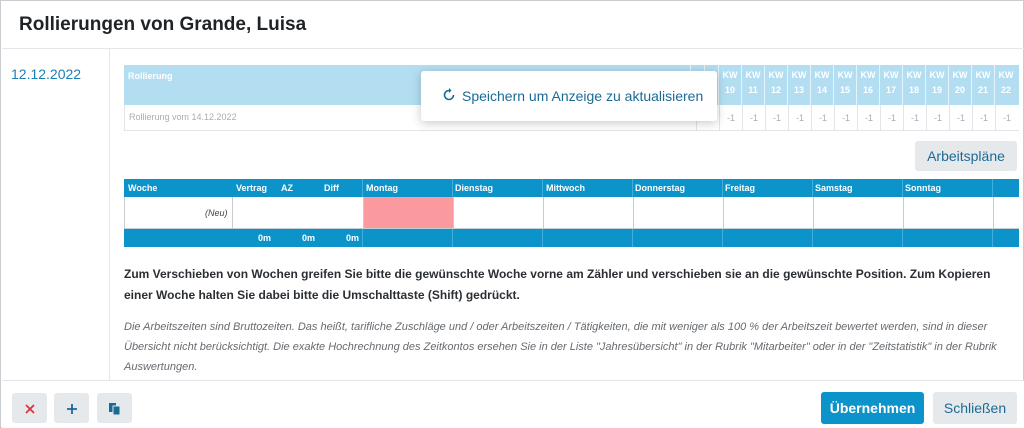 Image resolution: width=1024 pixels, height=428 pixels. I want to click on day-cell-freitag, so click(769, 212).